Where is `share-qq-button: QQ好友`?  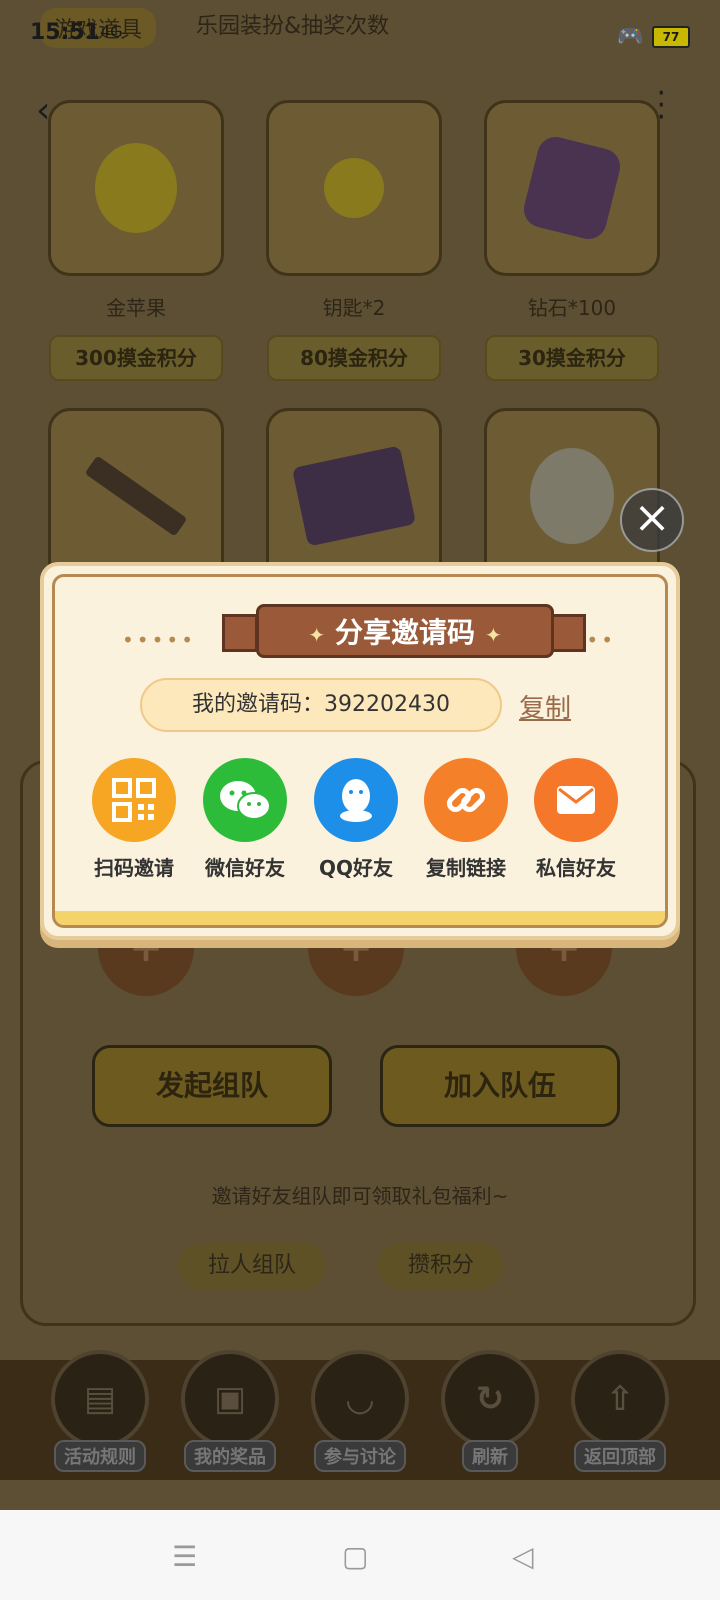
share-qq-button: QQ好友 is located at coordinates (356, 819).